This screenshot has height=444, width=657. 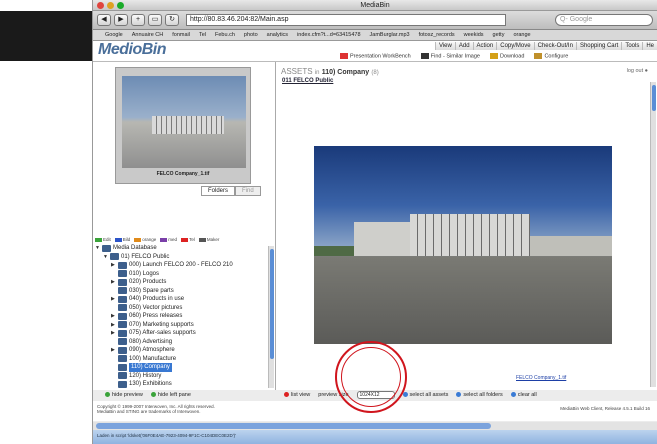 What do you see at coordinates (156, 316) in the screenshot?
I see `tree-node-label: 060) Press releases` at bounding box center [156, 316].